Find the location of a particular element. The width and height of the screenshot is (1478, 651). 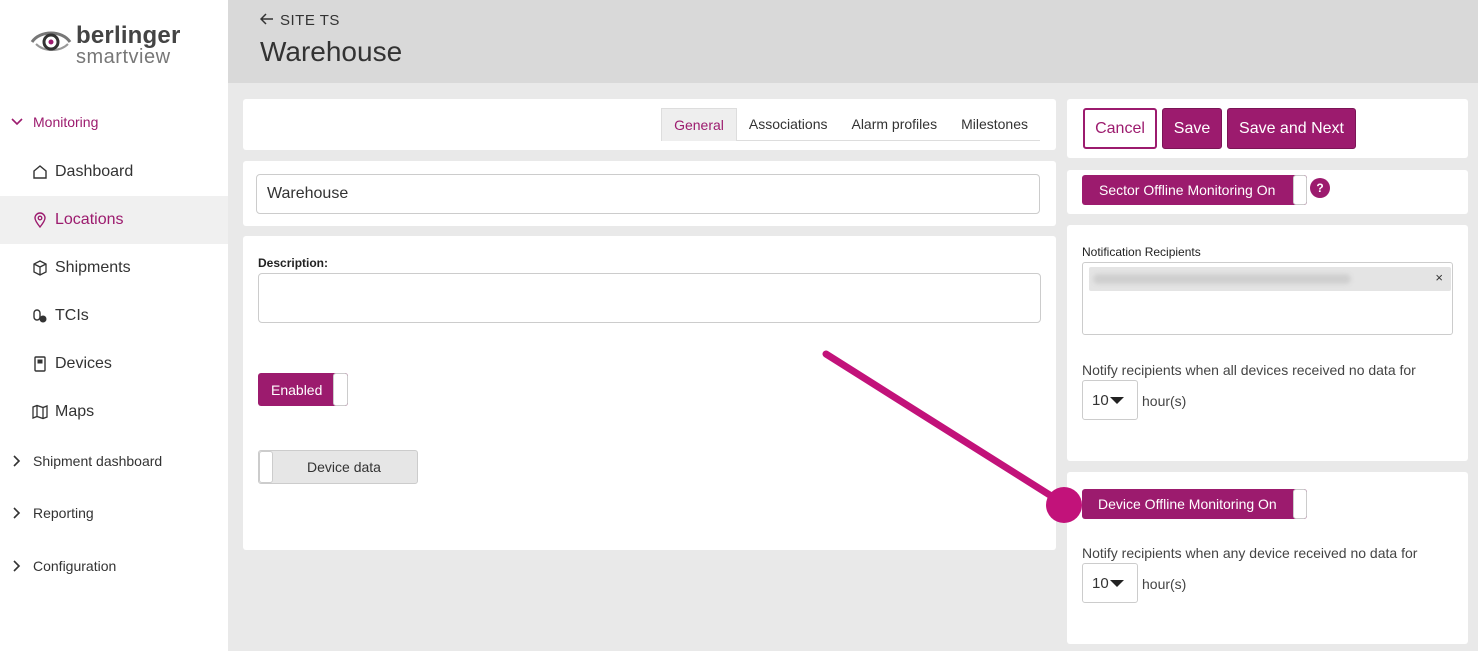

description-textarea is located at coordinates (649, 298).